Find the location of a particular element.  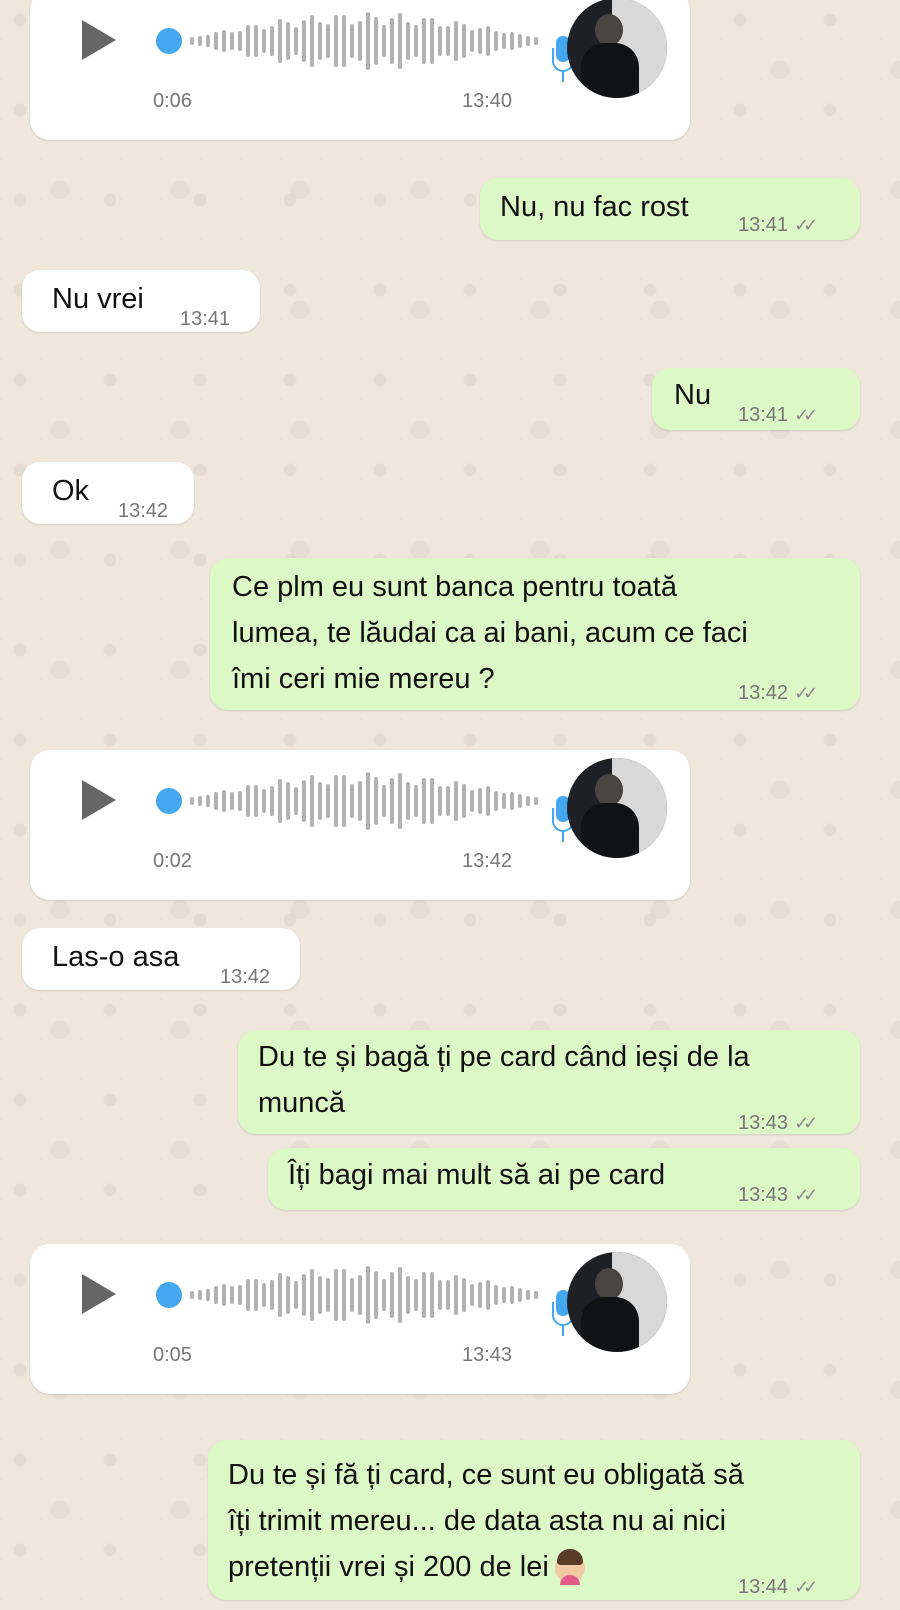

outgoing-message: Îți bagi mai mult să ai pe card 13:43 ✓✓ is located at coordinates (564, 1179).